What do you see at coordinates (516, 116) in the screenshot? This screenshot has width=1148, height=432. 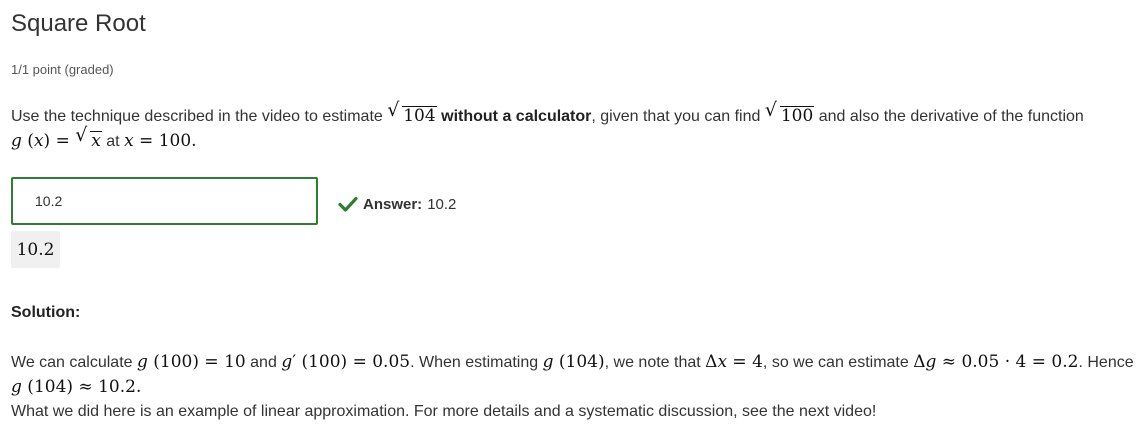 I see `problem-bold-text: without a calculator` at bounding box center [516, 116].